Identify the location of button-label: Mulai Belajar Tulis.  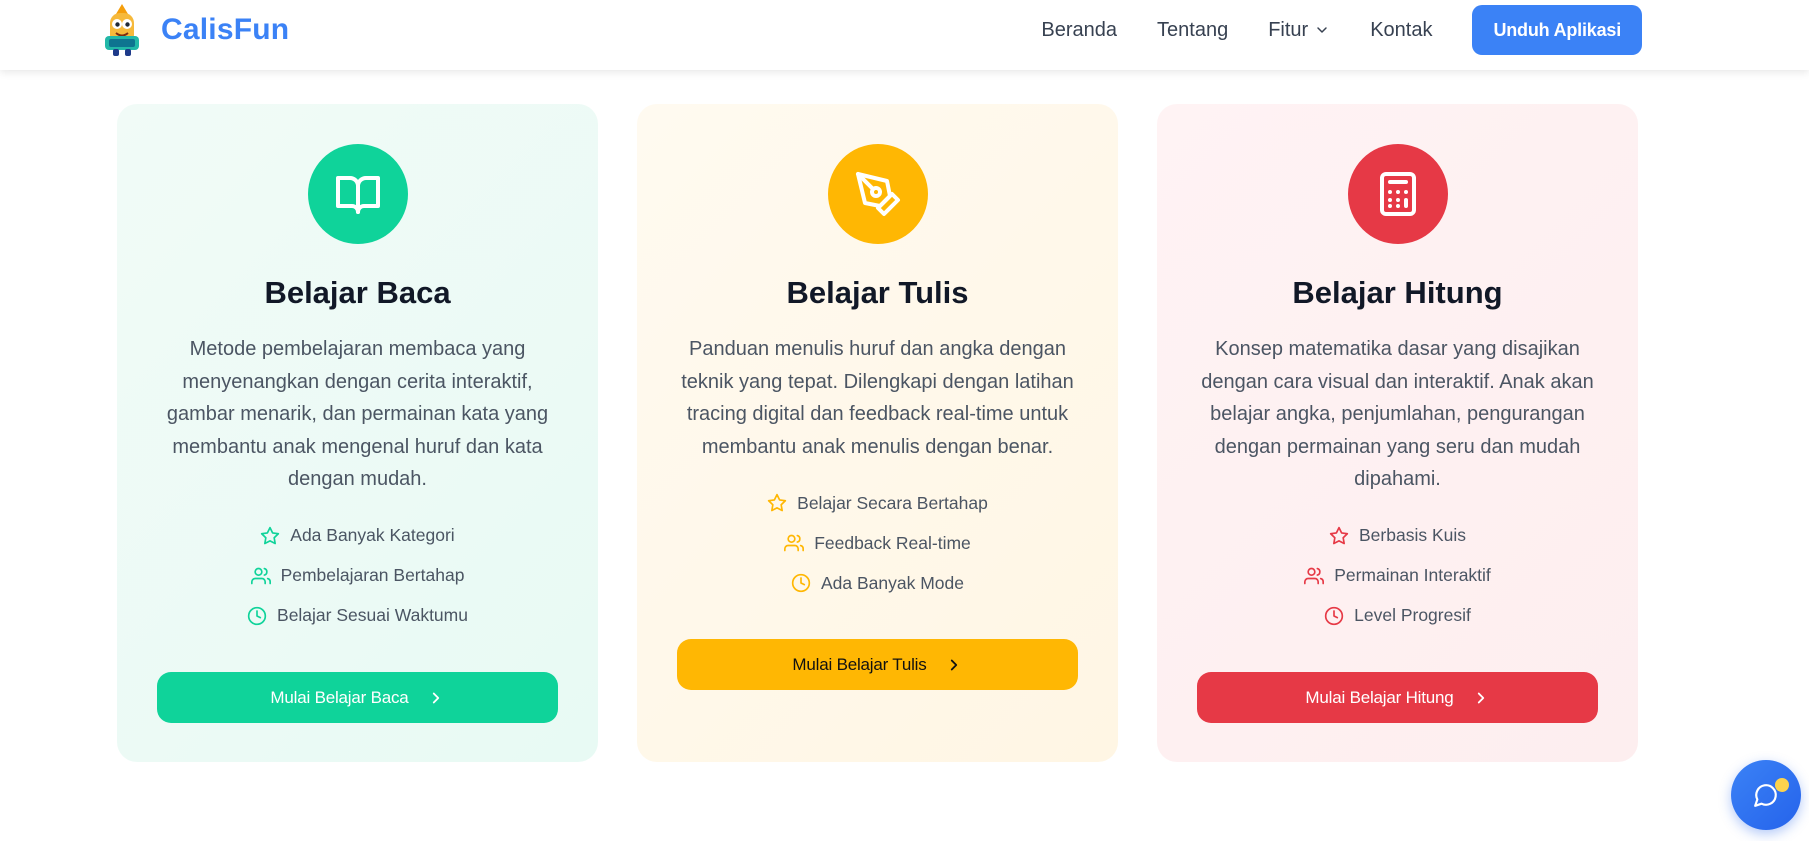
(859, 664).